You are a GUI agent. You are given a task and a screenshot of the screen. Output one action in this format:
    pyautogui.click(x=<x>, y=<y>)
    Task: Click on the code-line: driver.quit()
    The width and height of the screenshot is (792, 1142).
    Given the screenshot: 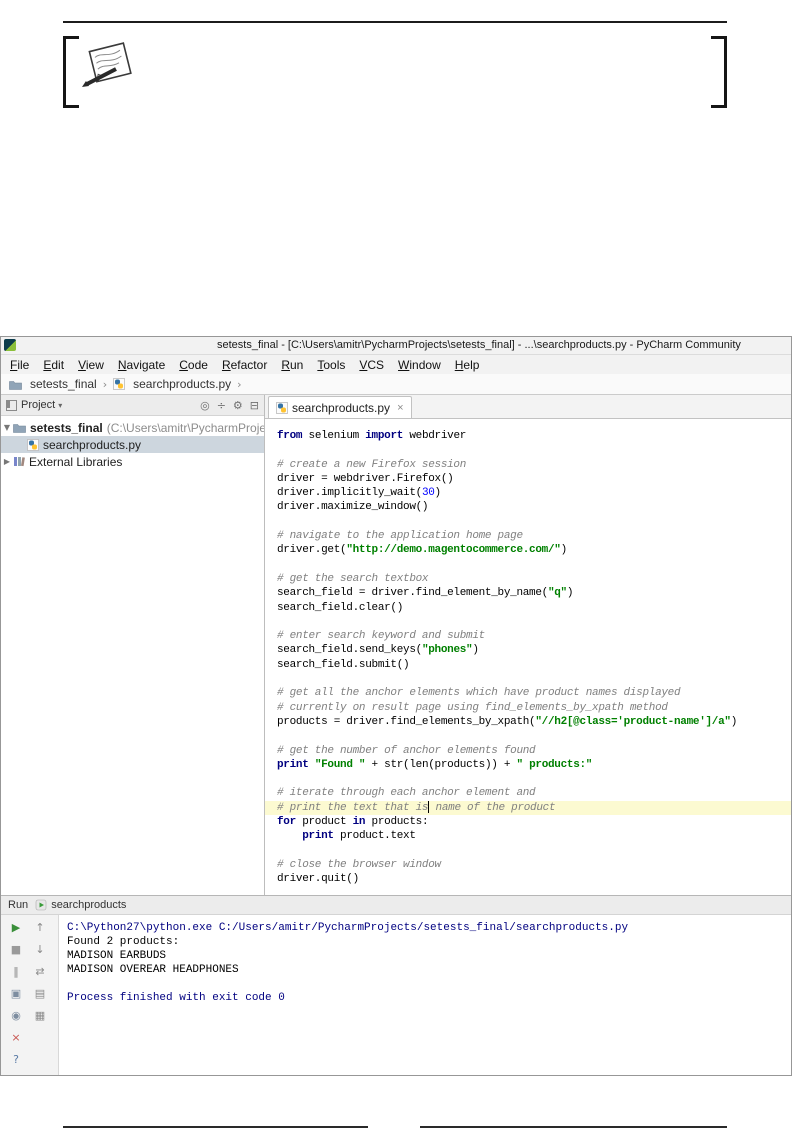 What is the action you would take?
    pyautogui.click(x=528, y=879)
    